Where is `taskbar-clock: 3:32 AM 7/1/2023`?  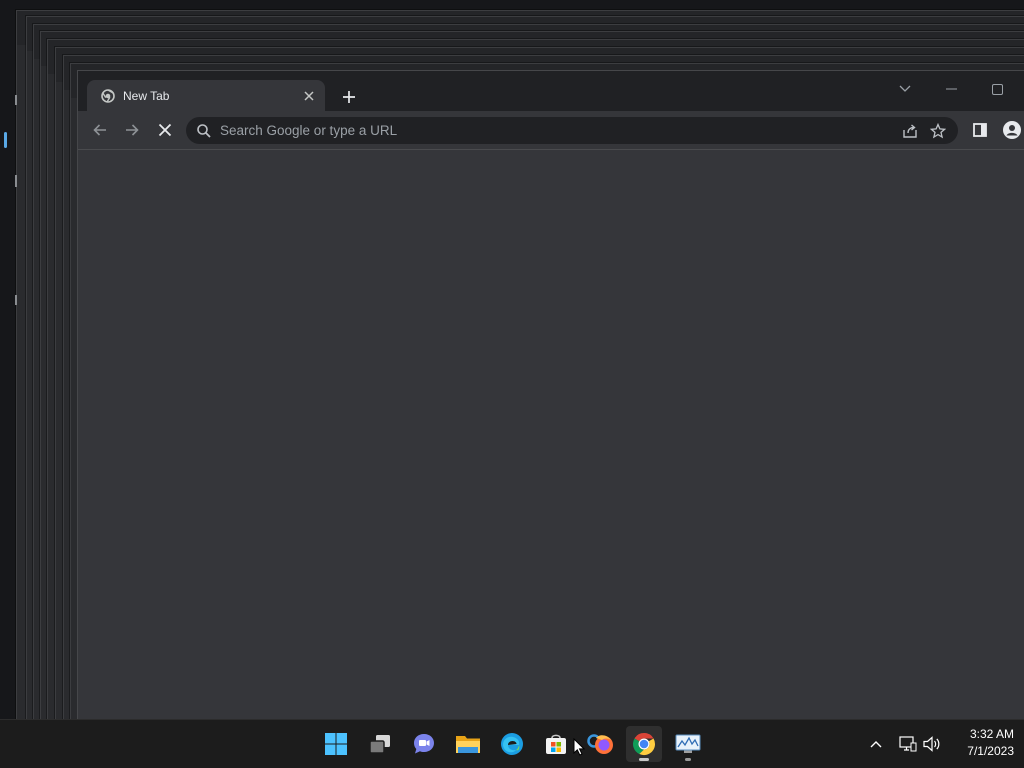
taskbar-clock: 3:32 AM 7/1/2023 is located at coordinates (981, 744).